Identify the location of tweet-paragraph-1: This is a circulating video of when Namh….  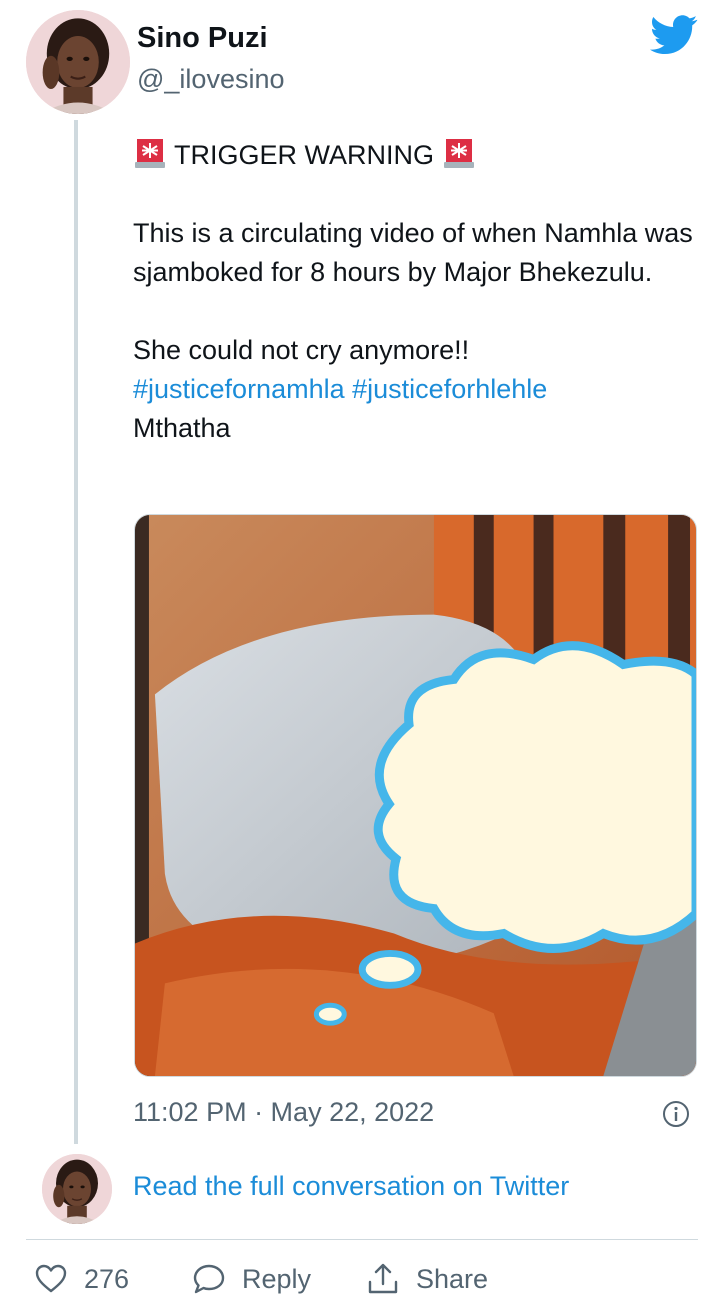
(413, 252).